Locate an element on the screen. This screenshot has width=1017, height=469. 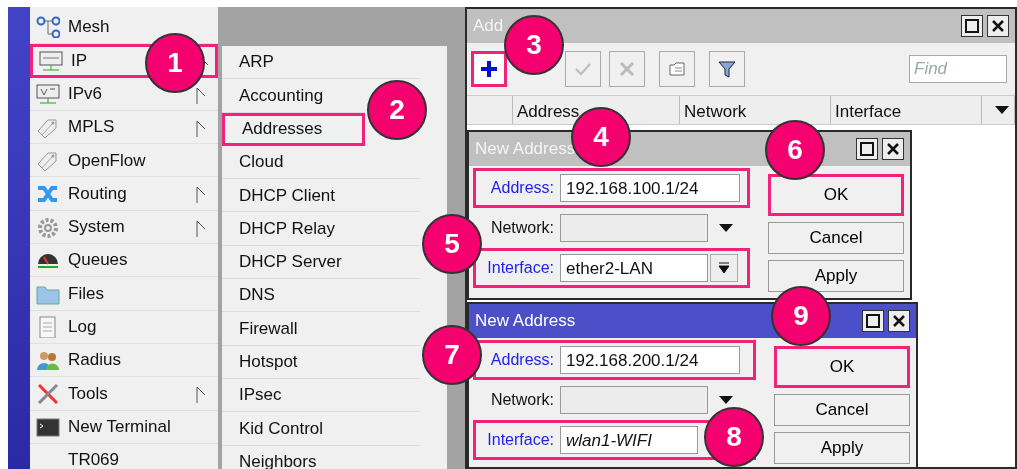
filter-icon is located at coordinates (727, 69).